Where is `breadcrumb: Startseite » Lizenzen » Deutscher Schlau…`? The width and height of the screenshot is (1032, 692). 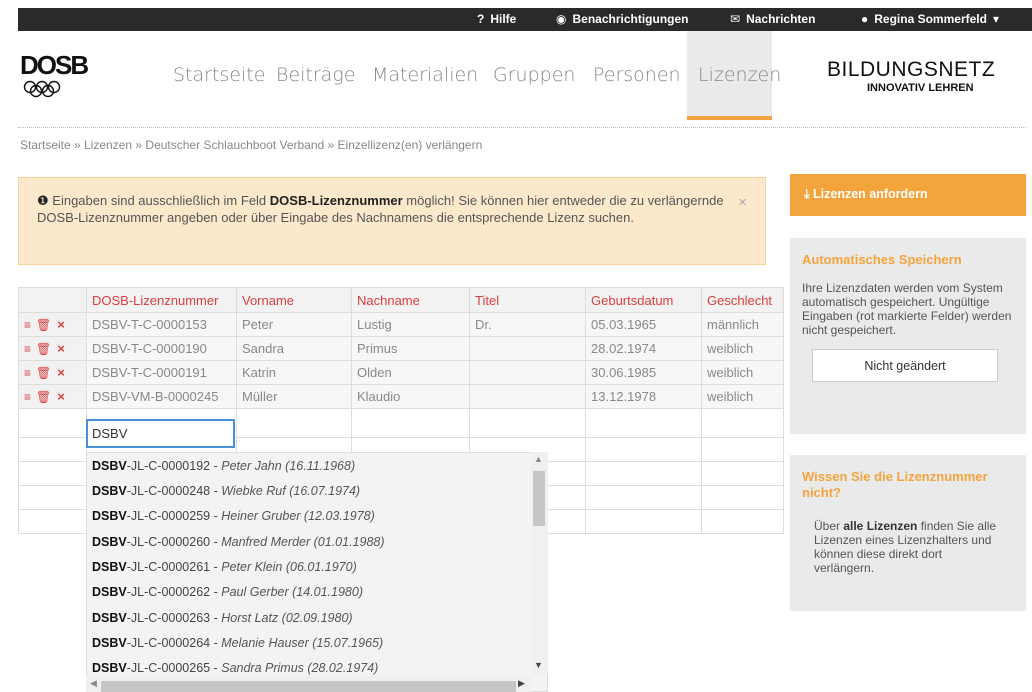
breadcrumb: Startseite » Lizenzen » Deutscher Schlau… is located at coordinates (251, 145).